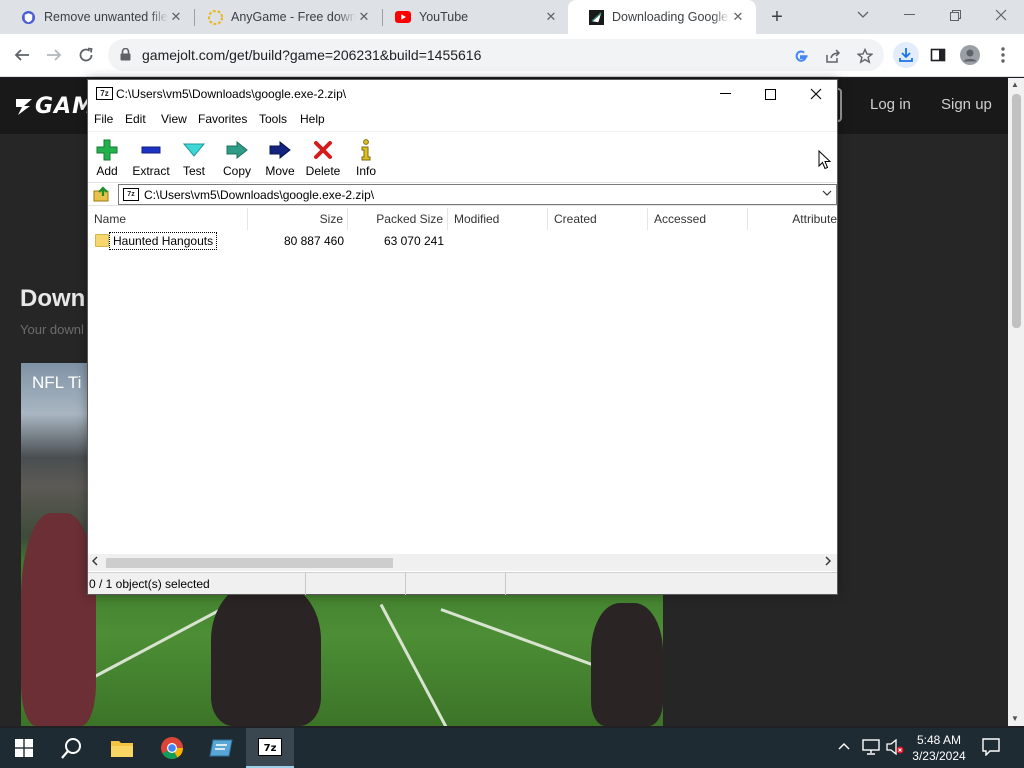 The image size is (1024, 768). I want to click on menu-help: Help, so click(312, 119).